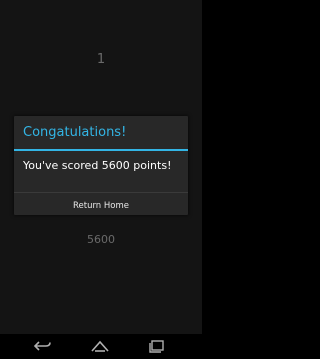  What do you see at coordinates (101, 239) in the screenshot?
I see `score-display: 5600` at bounding box center [101, 239].